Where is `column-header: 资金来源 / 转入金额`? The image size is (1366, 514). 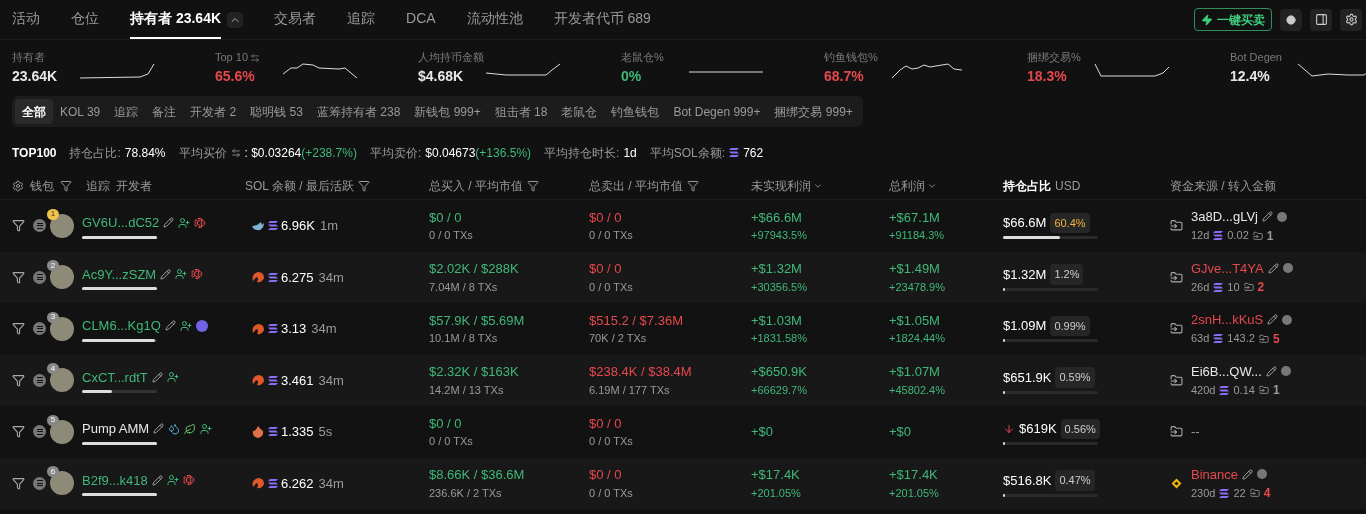
column-header: 资金来源 / 转入金额 is located at coordinates (1223, 186).